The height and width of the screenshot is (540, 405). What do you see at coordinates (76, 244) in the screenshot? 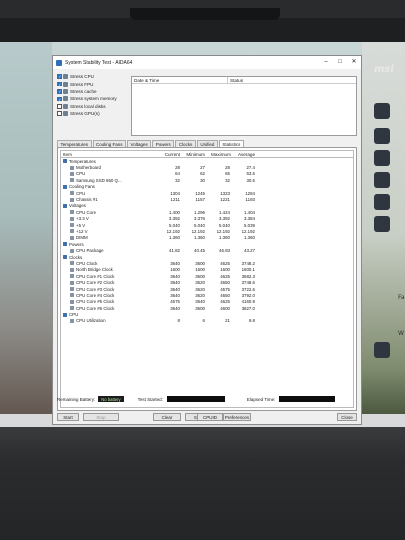
I see `row-label: Powers` at bounding box center [76, 244].